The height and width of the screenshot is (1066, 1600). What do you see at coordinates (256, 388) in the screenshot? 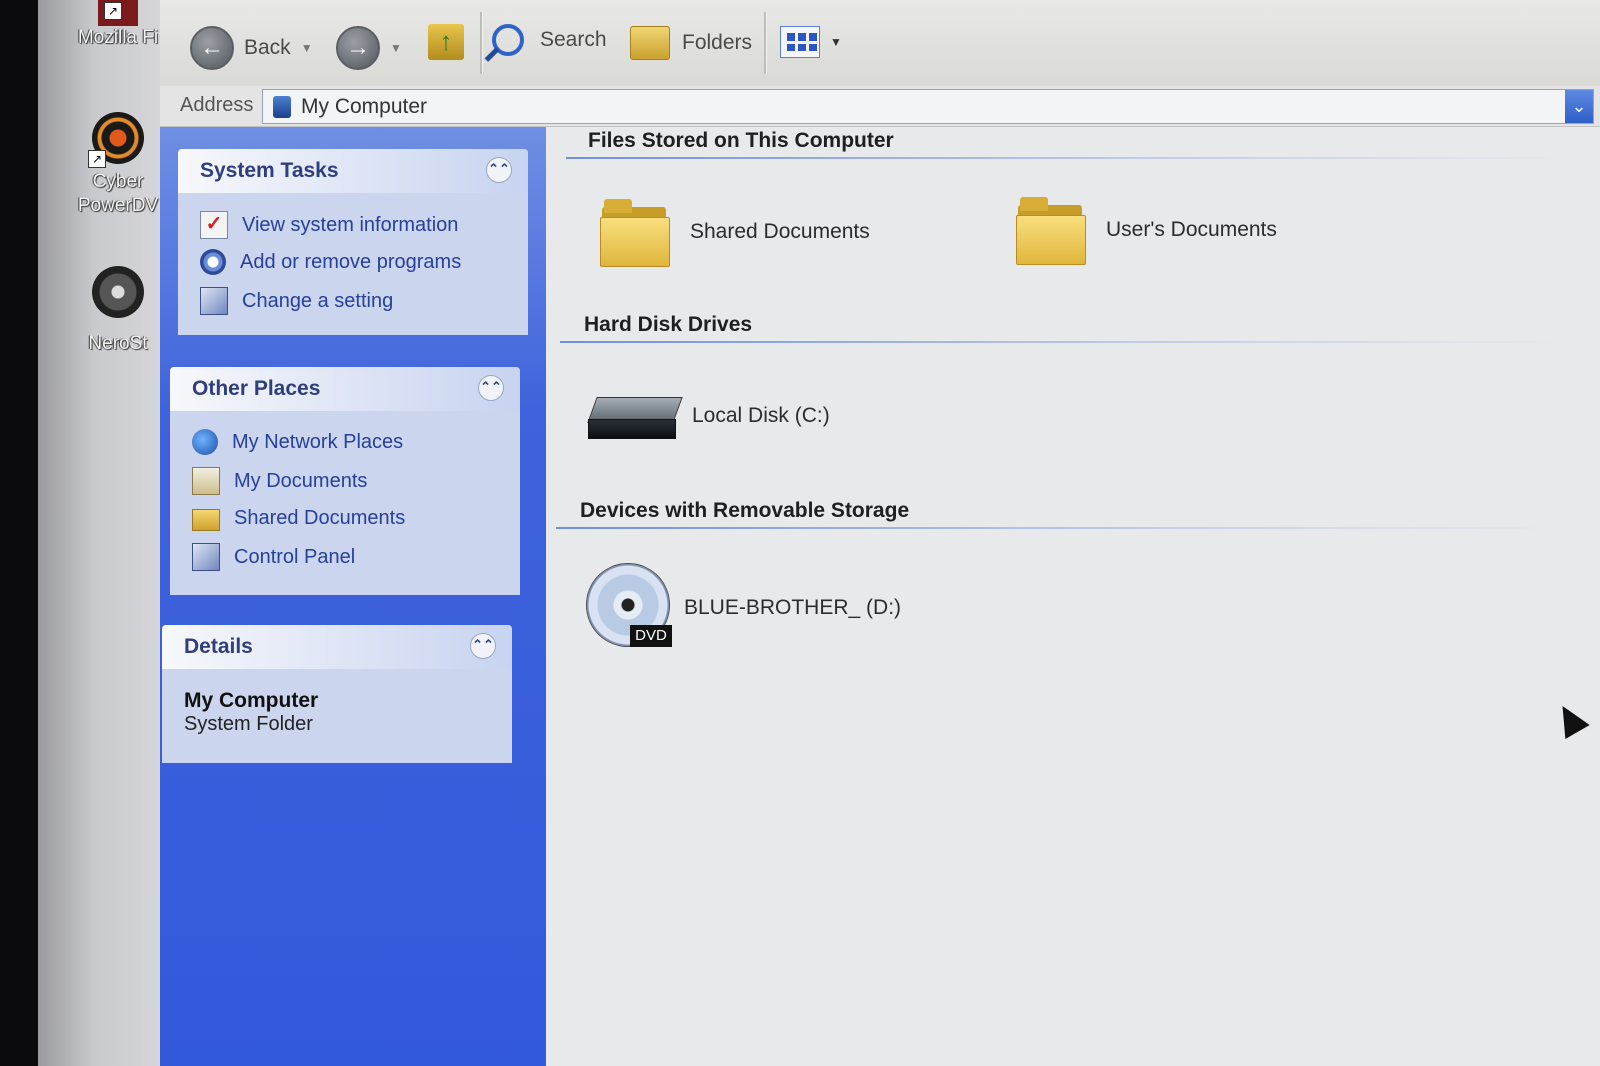
I see `panel-title: Other Places` at bounding box center [256, 388].